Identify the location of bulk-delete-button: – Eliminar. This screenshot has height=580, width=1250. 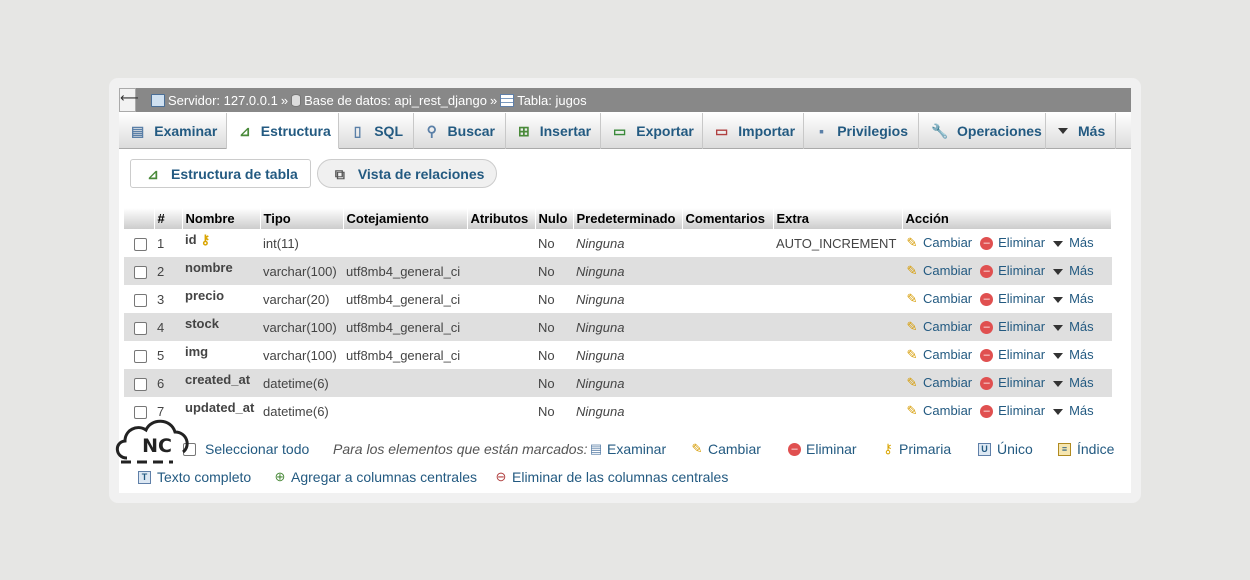
(822, 449).